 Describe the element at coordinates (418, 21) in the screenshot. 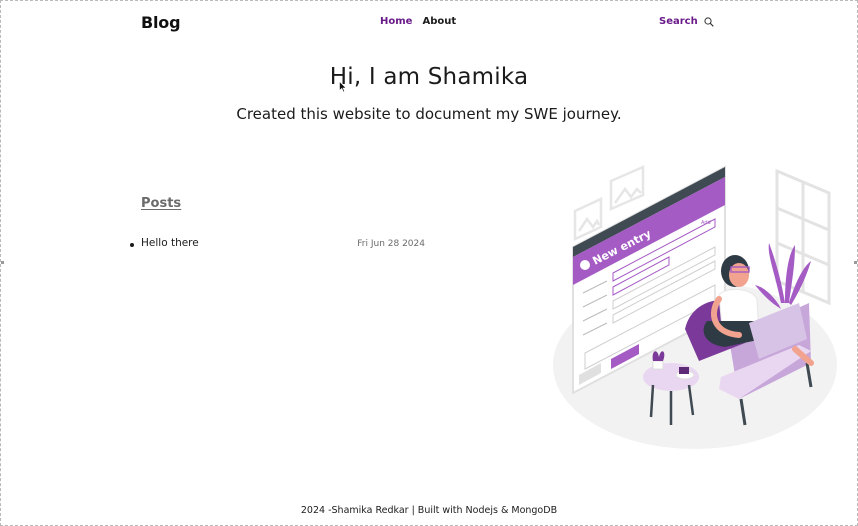

I see `main-nav: Home About` at that location.